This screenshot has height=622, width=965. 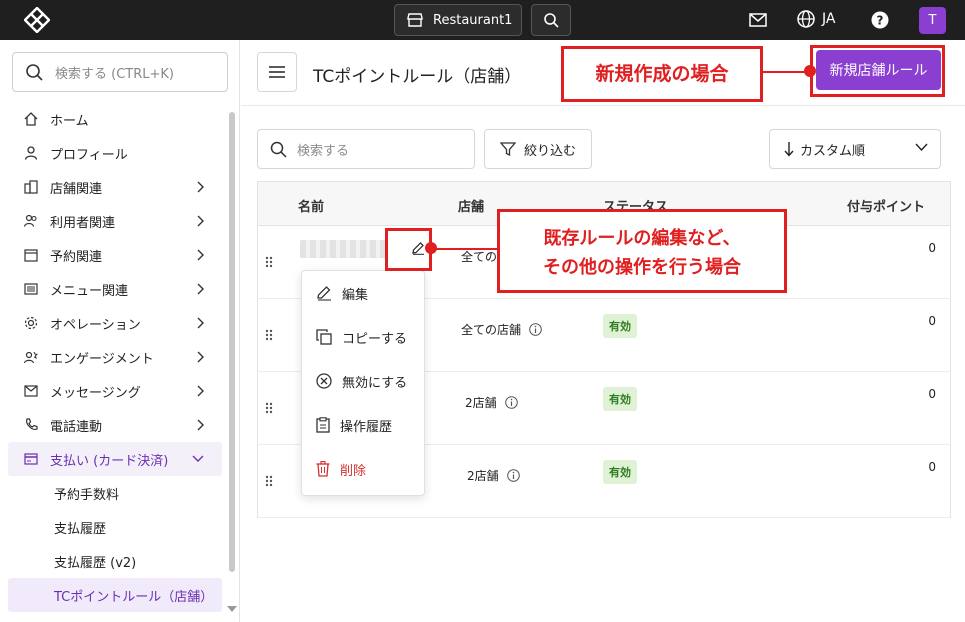 What do you see at coordinates (37, 20) in the screenshot?
I see `app-logo-icon` at bounding box center [37, 20].